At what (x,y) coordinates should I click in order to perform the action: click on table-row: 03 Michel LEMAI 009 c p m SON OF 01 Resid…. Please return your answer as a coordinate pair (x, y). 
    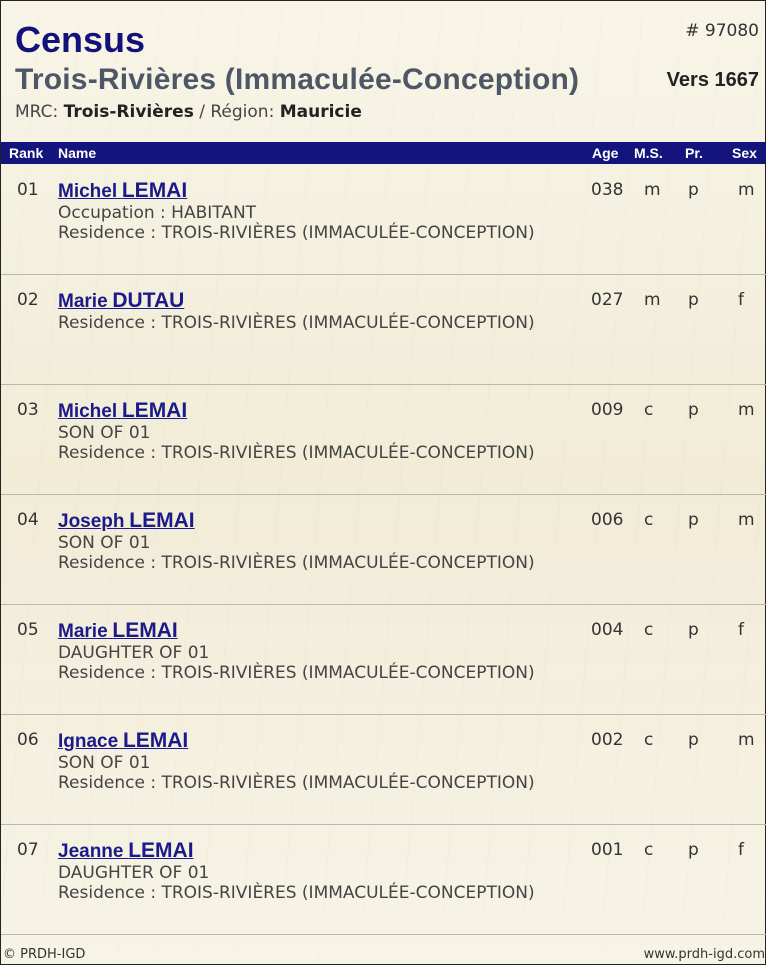
    Looking at the image, I should click on (383, 440).